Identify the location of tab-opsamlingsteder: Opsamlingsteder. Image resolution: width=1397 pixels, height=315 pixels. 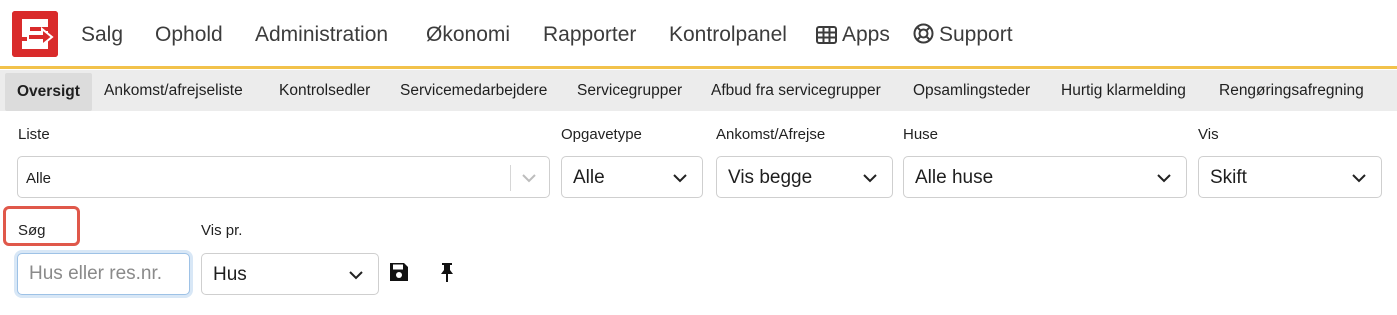
(971, 91).